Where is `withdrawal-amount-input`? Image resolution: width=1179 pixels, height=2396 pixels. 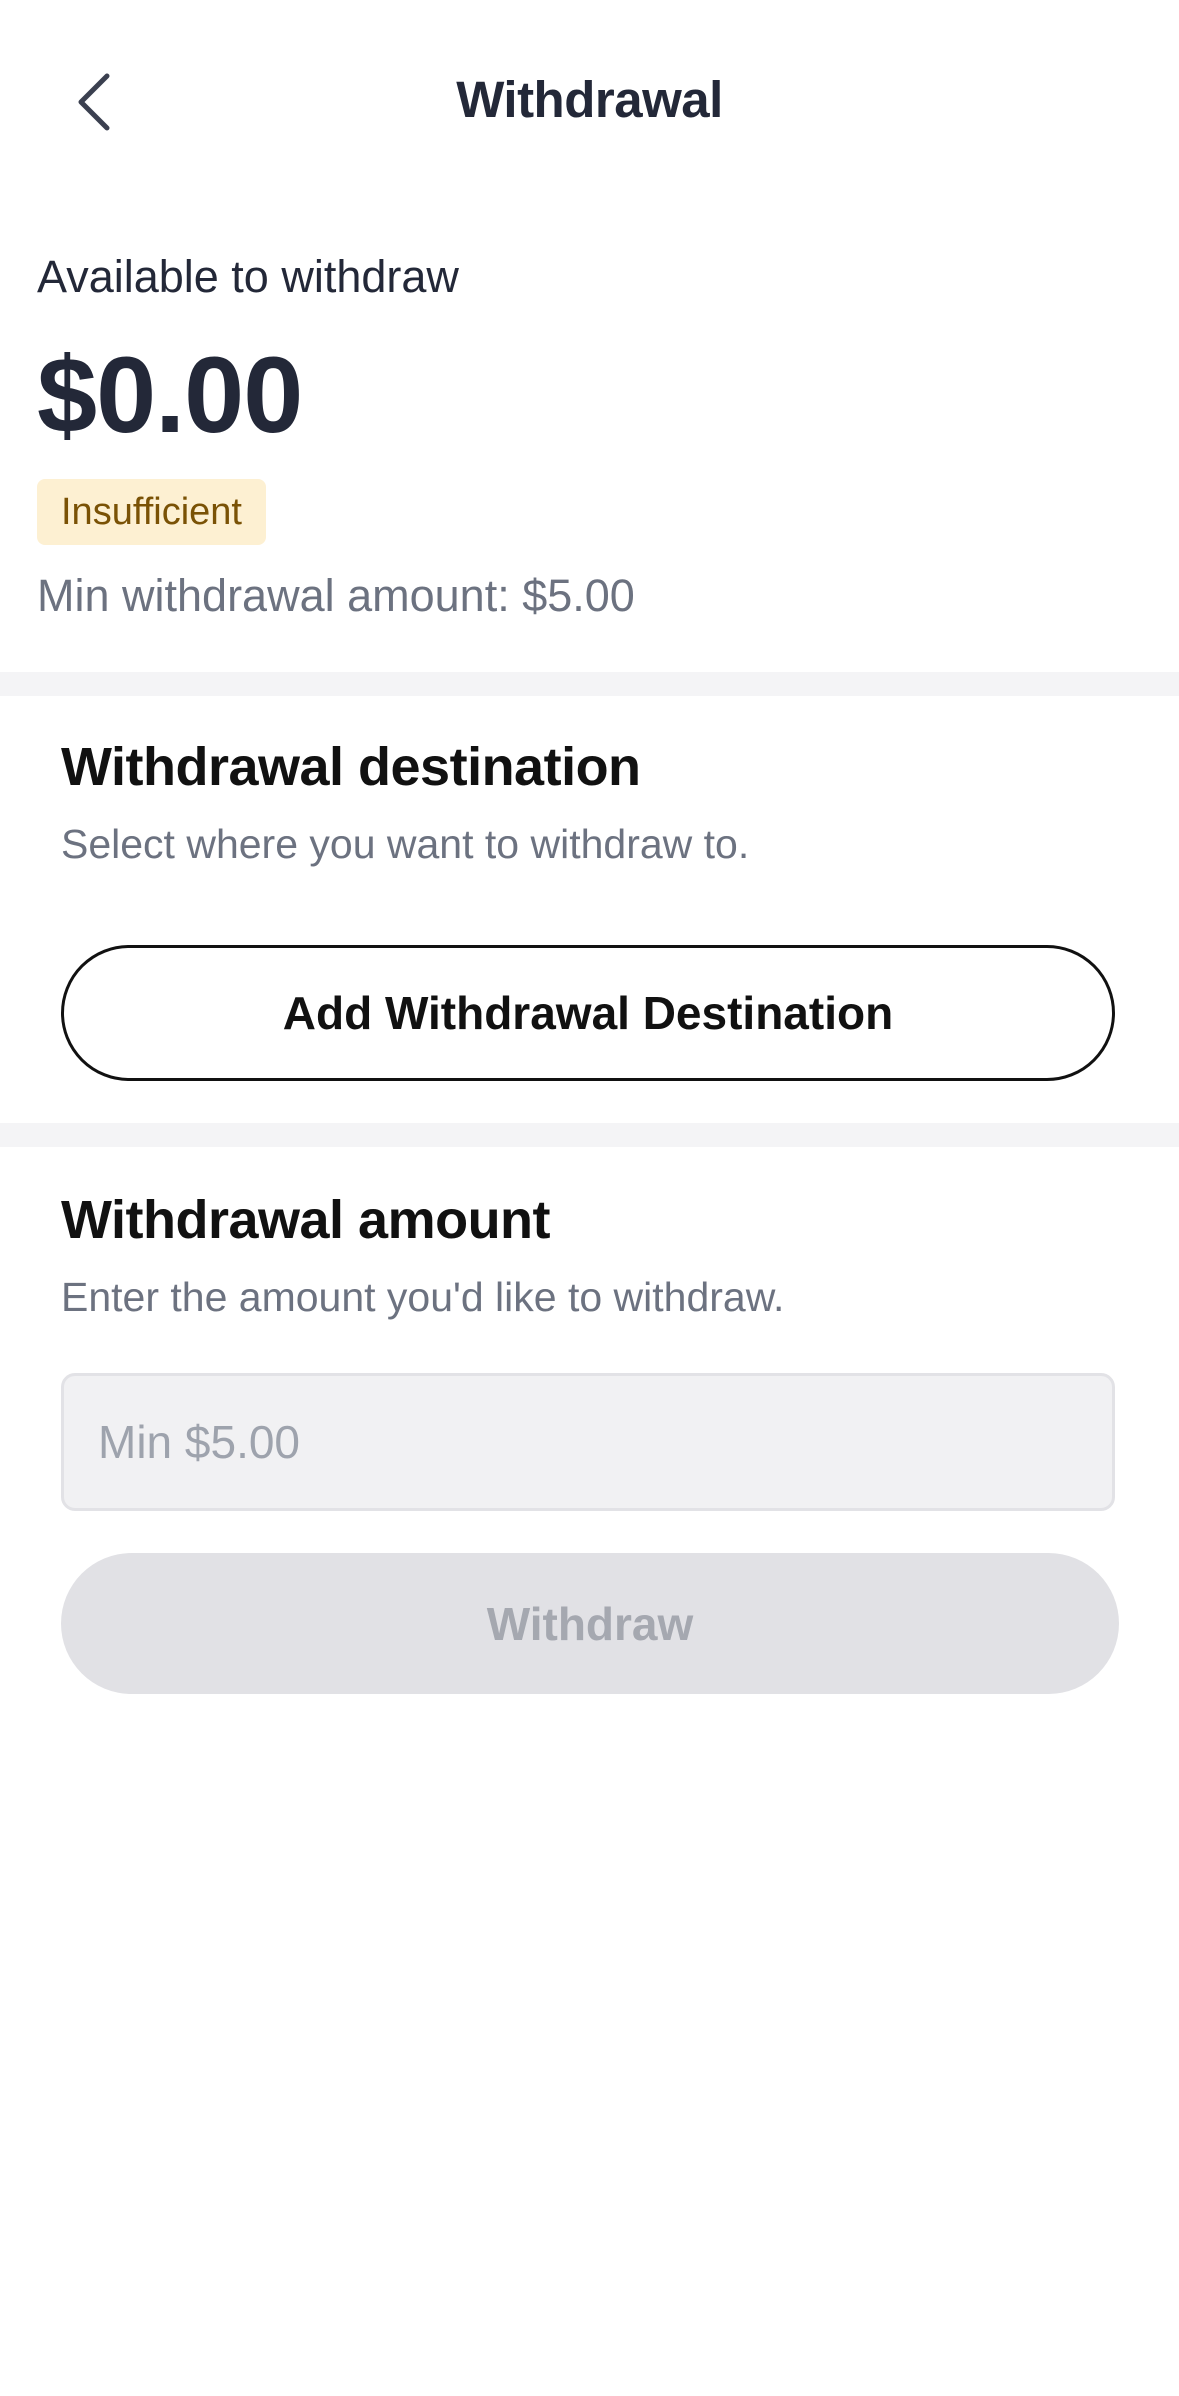
withdrawal-amount-input is located at coordinates (588, 1442).